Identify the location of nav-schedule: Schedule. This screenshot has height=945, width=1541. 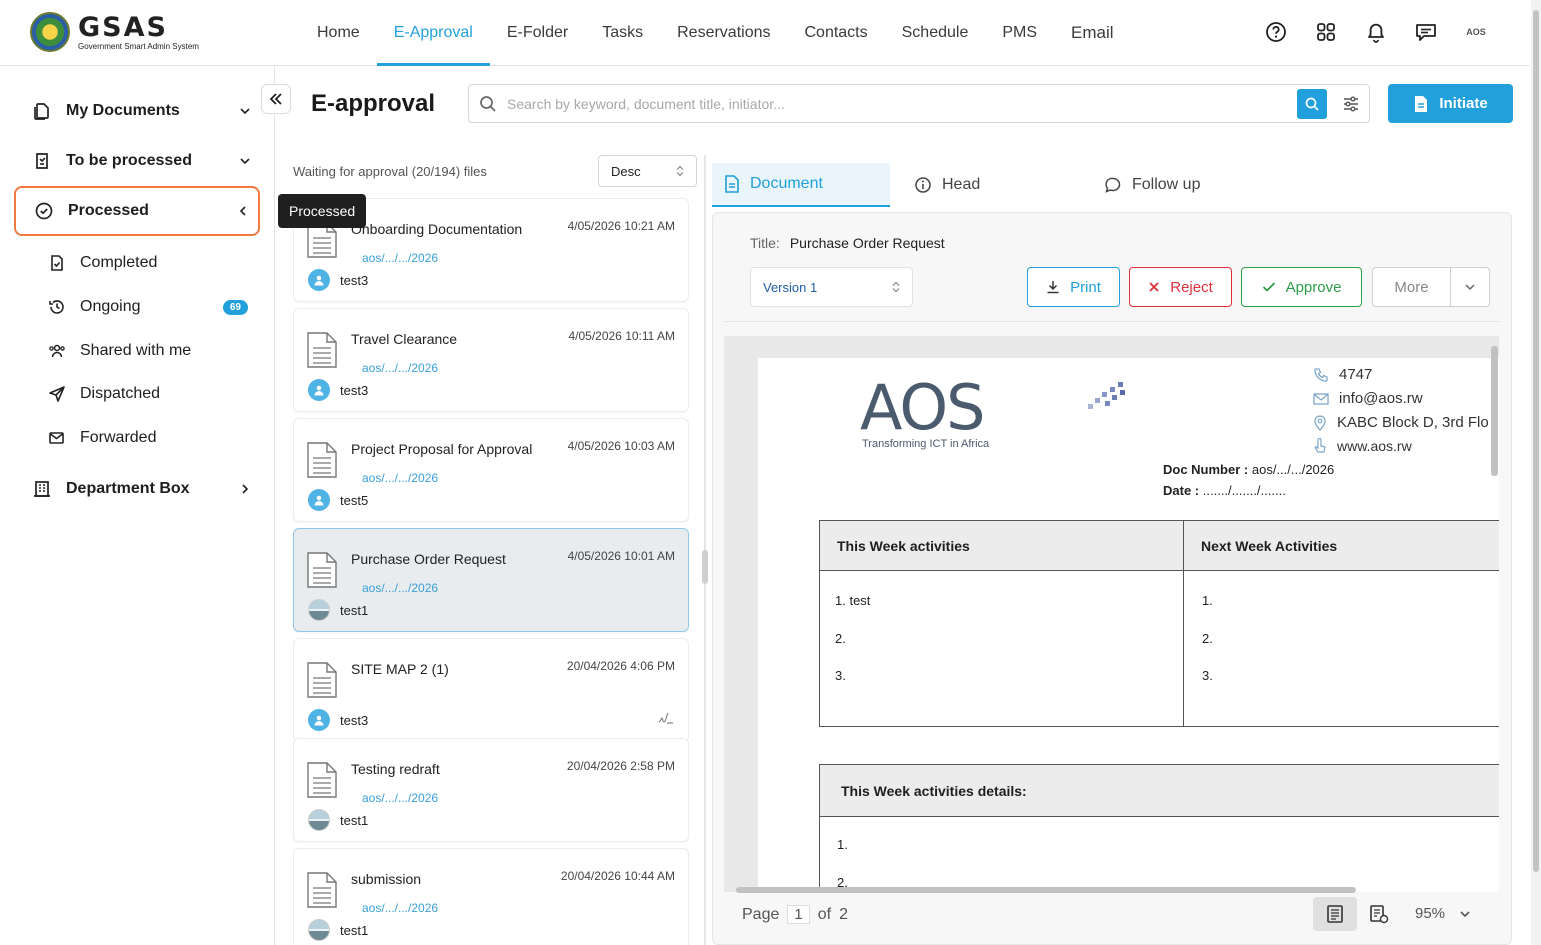
(935, 33).